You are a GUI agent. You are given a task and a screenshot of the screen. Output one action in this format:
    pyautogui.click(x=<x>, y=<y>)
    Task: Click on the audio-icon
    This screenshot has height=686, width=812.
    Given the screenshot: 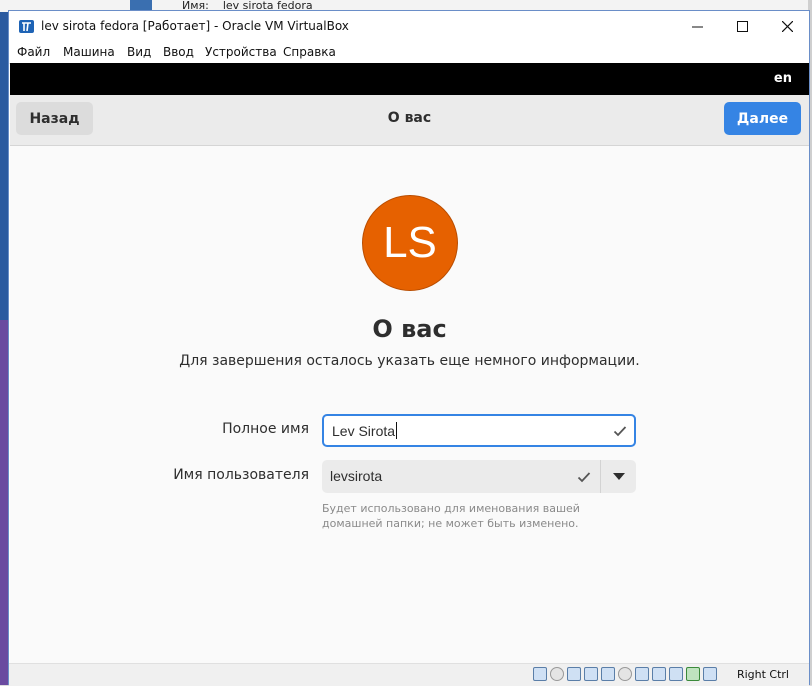 What is the action you would take?
    pyautogui.click(x=574, y=674)
    